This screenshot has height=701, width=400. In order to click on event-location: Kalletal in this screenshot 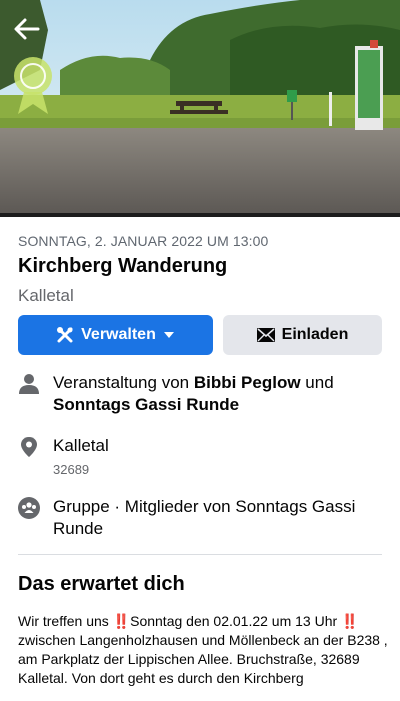, I will do `click(46, 296)`.